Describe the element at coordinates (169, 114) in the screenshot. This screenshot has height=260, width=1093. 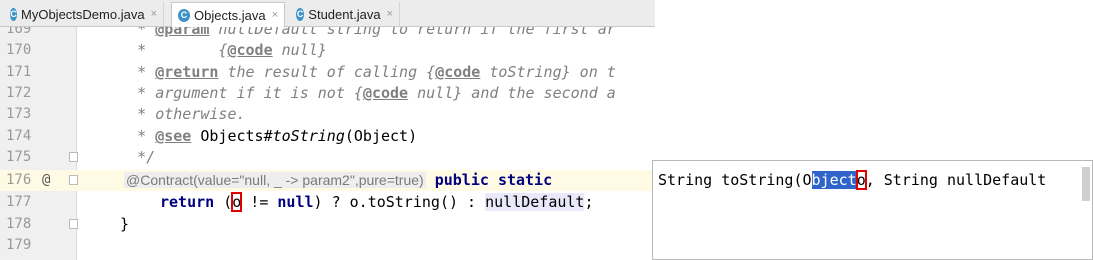
I see `code-text: * otherwise.` at that location.